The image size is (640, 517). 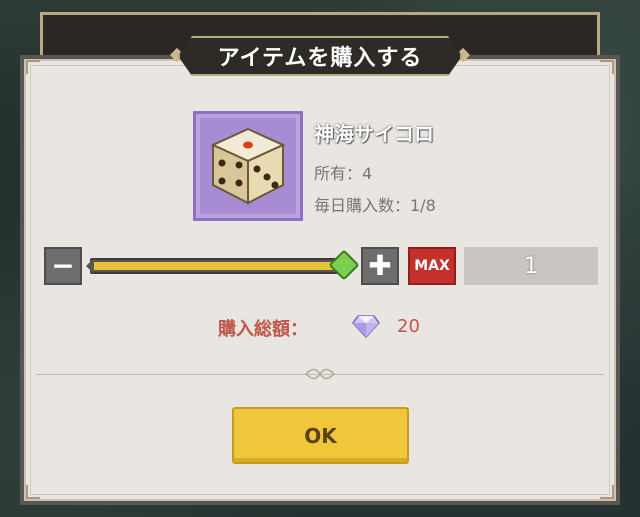 What do you see at coordinates (320, 435) in the screenshot?
I see `ok-button: OK` at bounding box center [320, 435].